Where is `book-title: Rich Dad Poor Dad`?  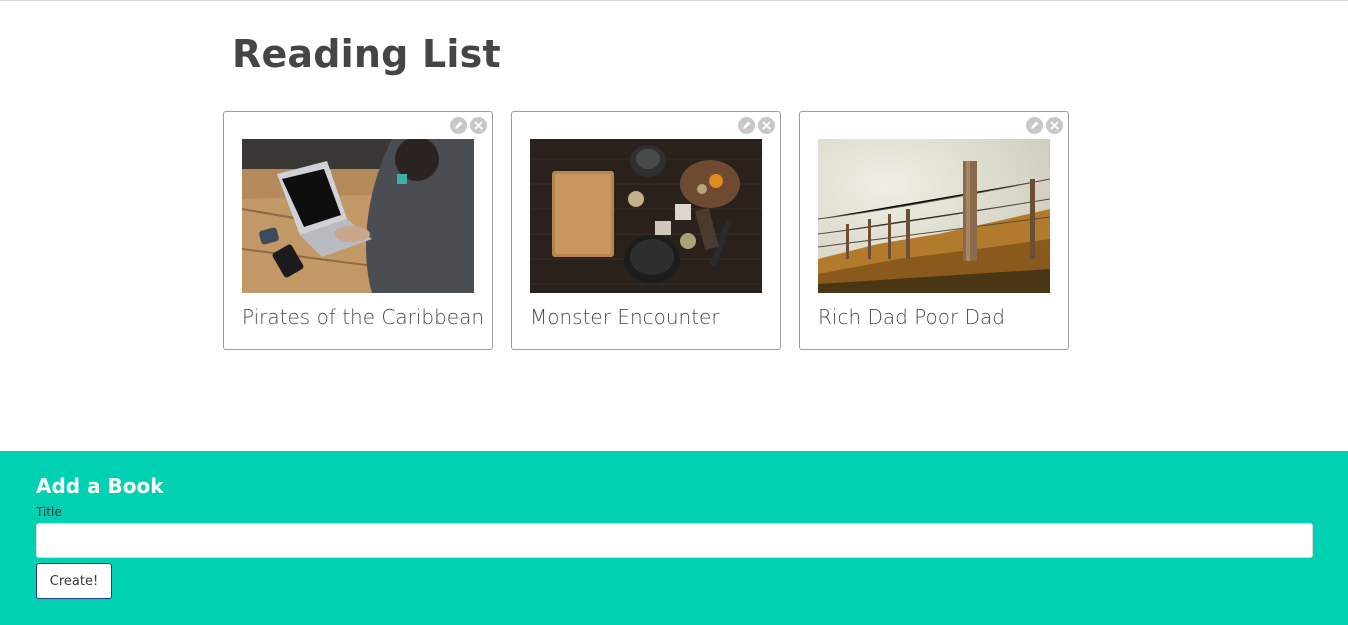
book-title: Rich Dad Poor Dad is located at coordinates (911, 317).